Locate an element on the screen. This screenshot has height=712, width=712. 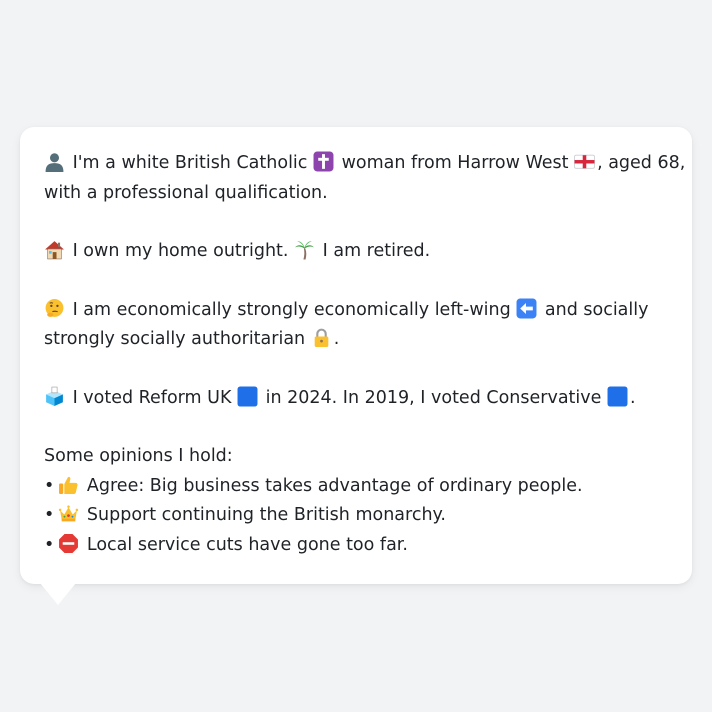
opinion-item: • Local service cuts have gone too far. is located at coordinates (356, 546).